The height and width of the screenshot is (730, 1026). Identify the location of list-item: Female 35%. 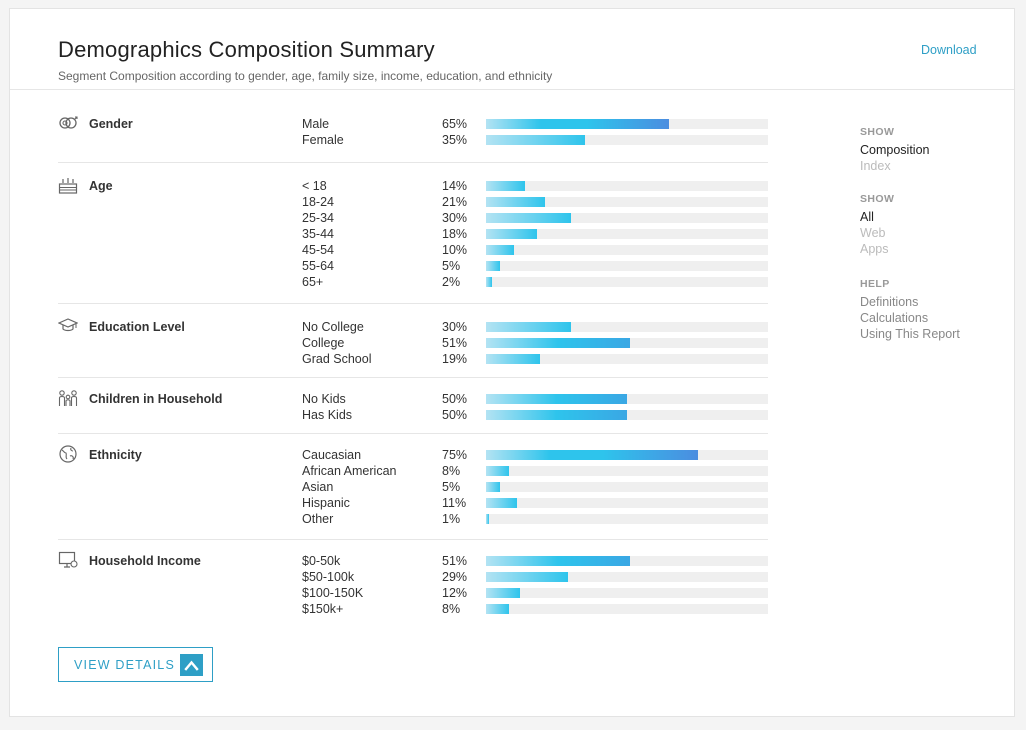
(413, 140).